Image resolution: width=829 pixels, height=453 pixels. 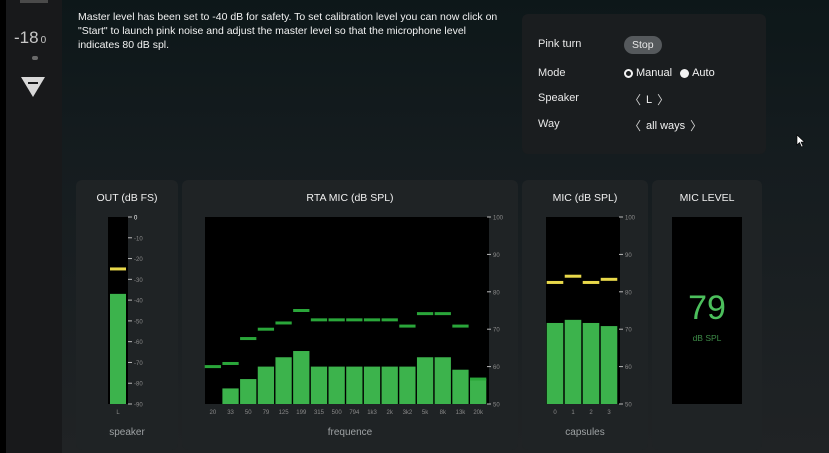 I want to click on speaker-prev-chevron-icon: 〈, so click(x=635, y=99).